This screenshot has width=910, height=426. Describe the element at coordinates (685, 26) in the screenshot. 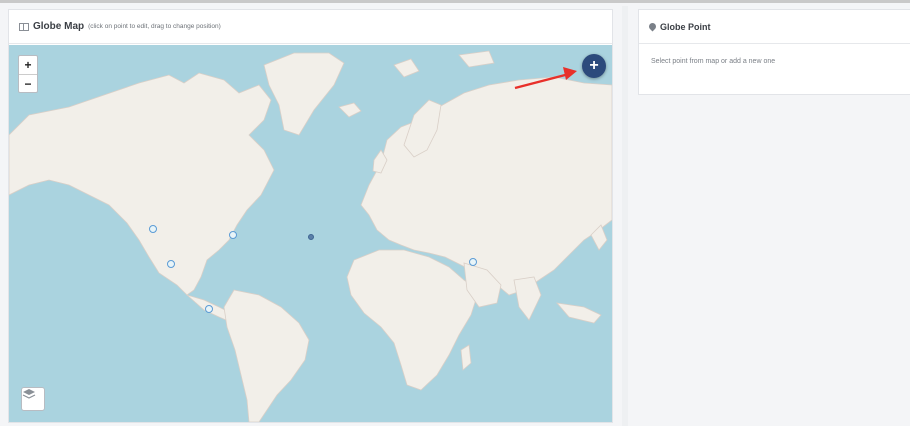

I see `point-panel-title: Globe Point` at that location.